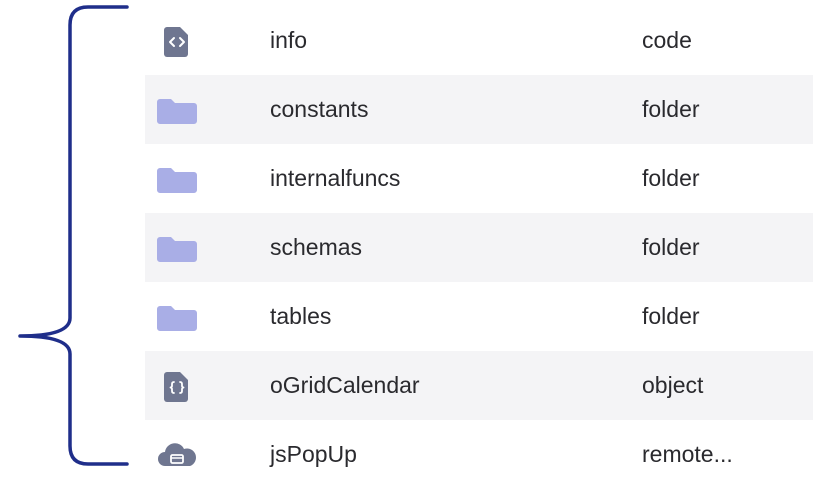  What do you see at coordinates (345, 385) in the screenshot?
I see `file-name: oGridCalendar` at bounding box center [345, 385].